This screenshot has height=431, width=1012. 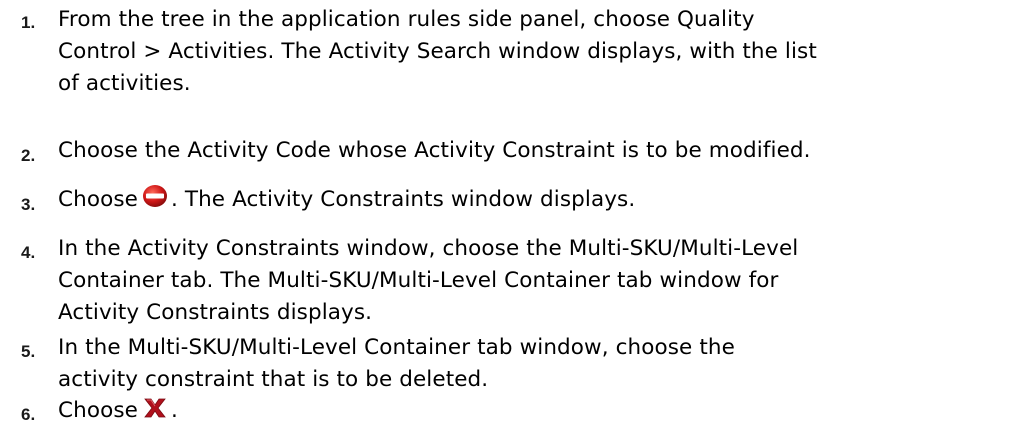 I want to click on step-number: 4., so click(x=28, y=252).